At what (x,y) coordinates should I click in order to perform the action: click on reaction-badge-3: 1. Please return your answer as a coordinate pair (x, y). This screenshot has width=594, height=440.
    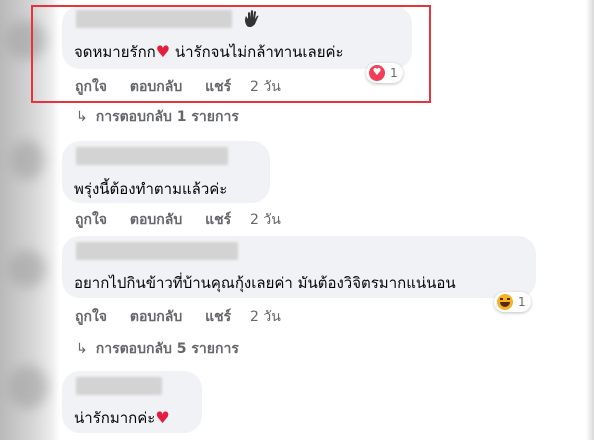
    Looking at the image, I should click on (512, 302).